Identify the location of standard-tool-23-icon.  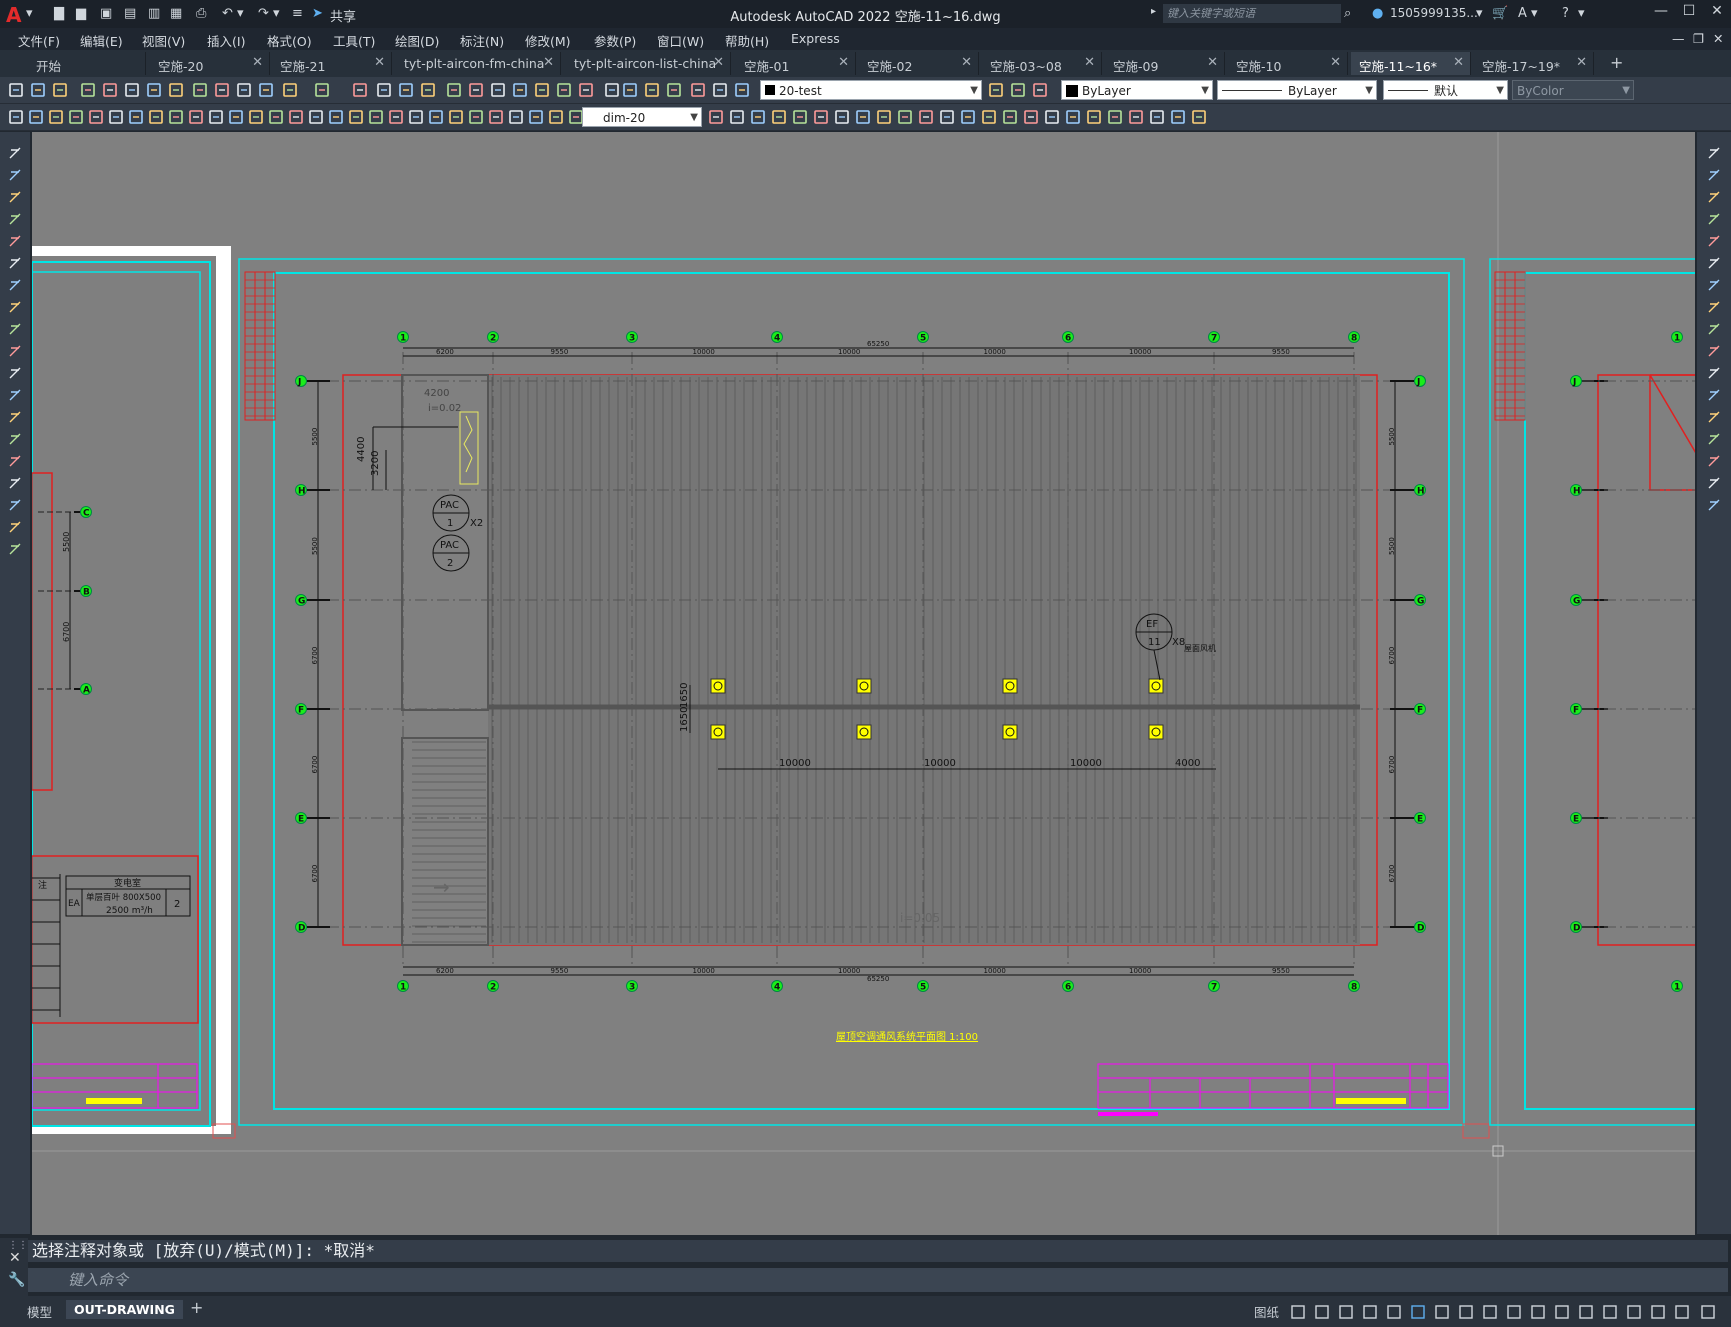
(564, 90).